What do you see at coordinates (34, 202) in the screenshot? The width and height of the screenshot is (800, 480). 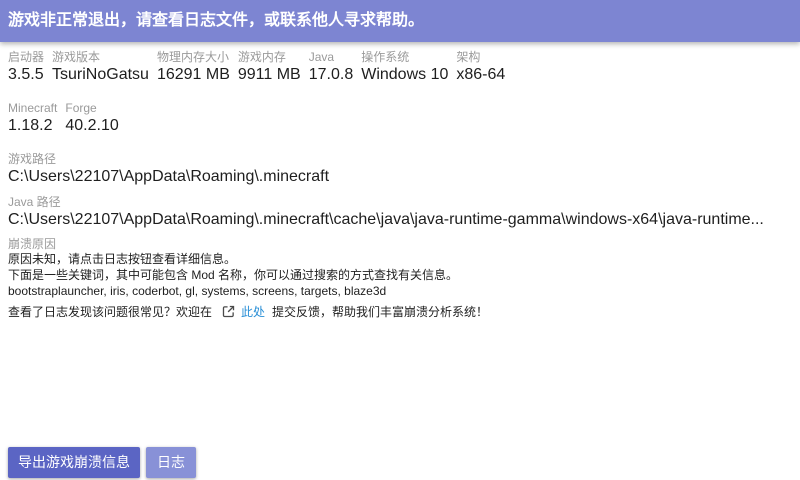 I see `java-dir-label: Java 路径` at bounding box center [34, 202].